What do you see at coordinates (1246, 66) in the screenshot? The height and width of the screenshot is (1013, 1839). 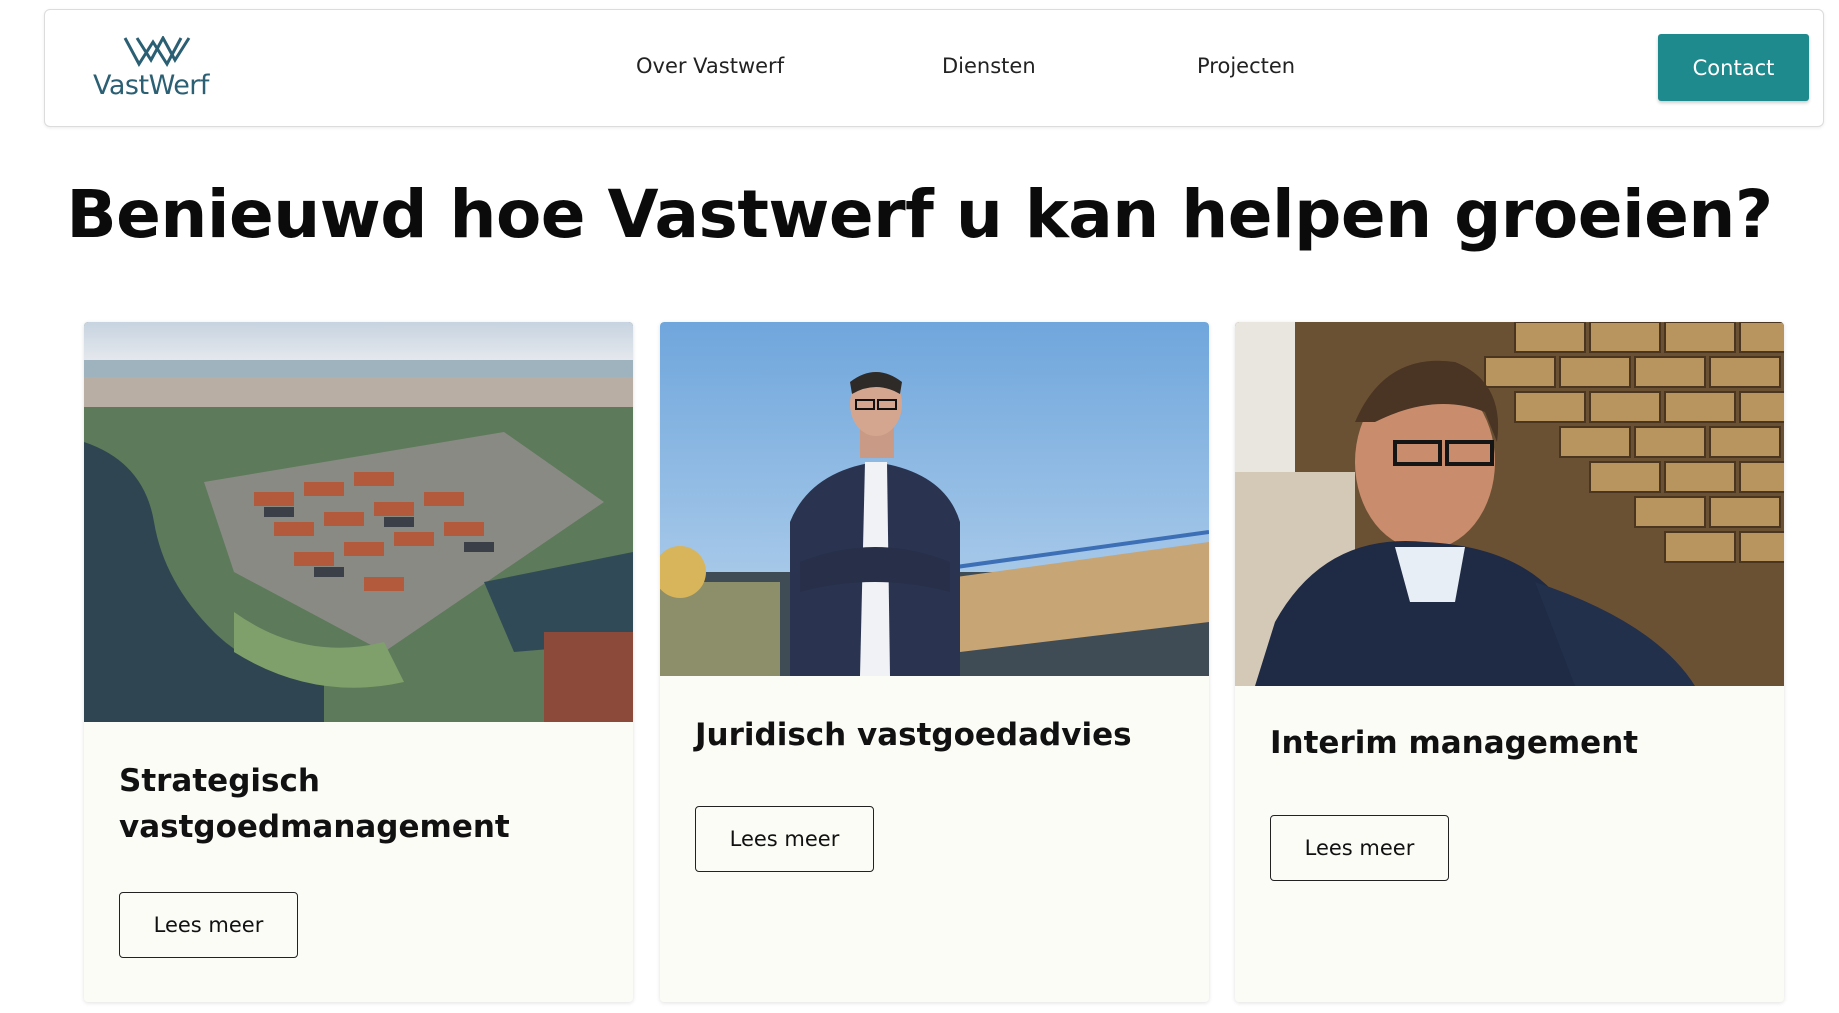 I see `nav-link-projecten: Projecten` at bounding box center [1246, 66].